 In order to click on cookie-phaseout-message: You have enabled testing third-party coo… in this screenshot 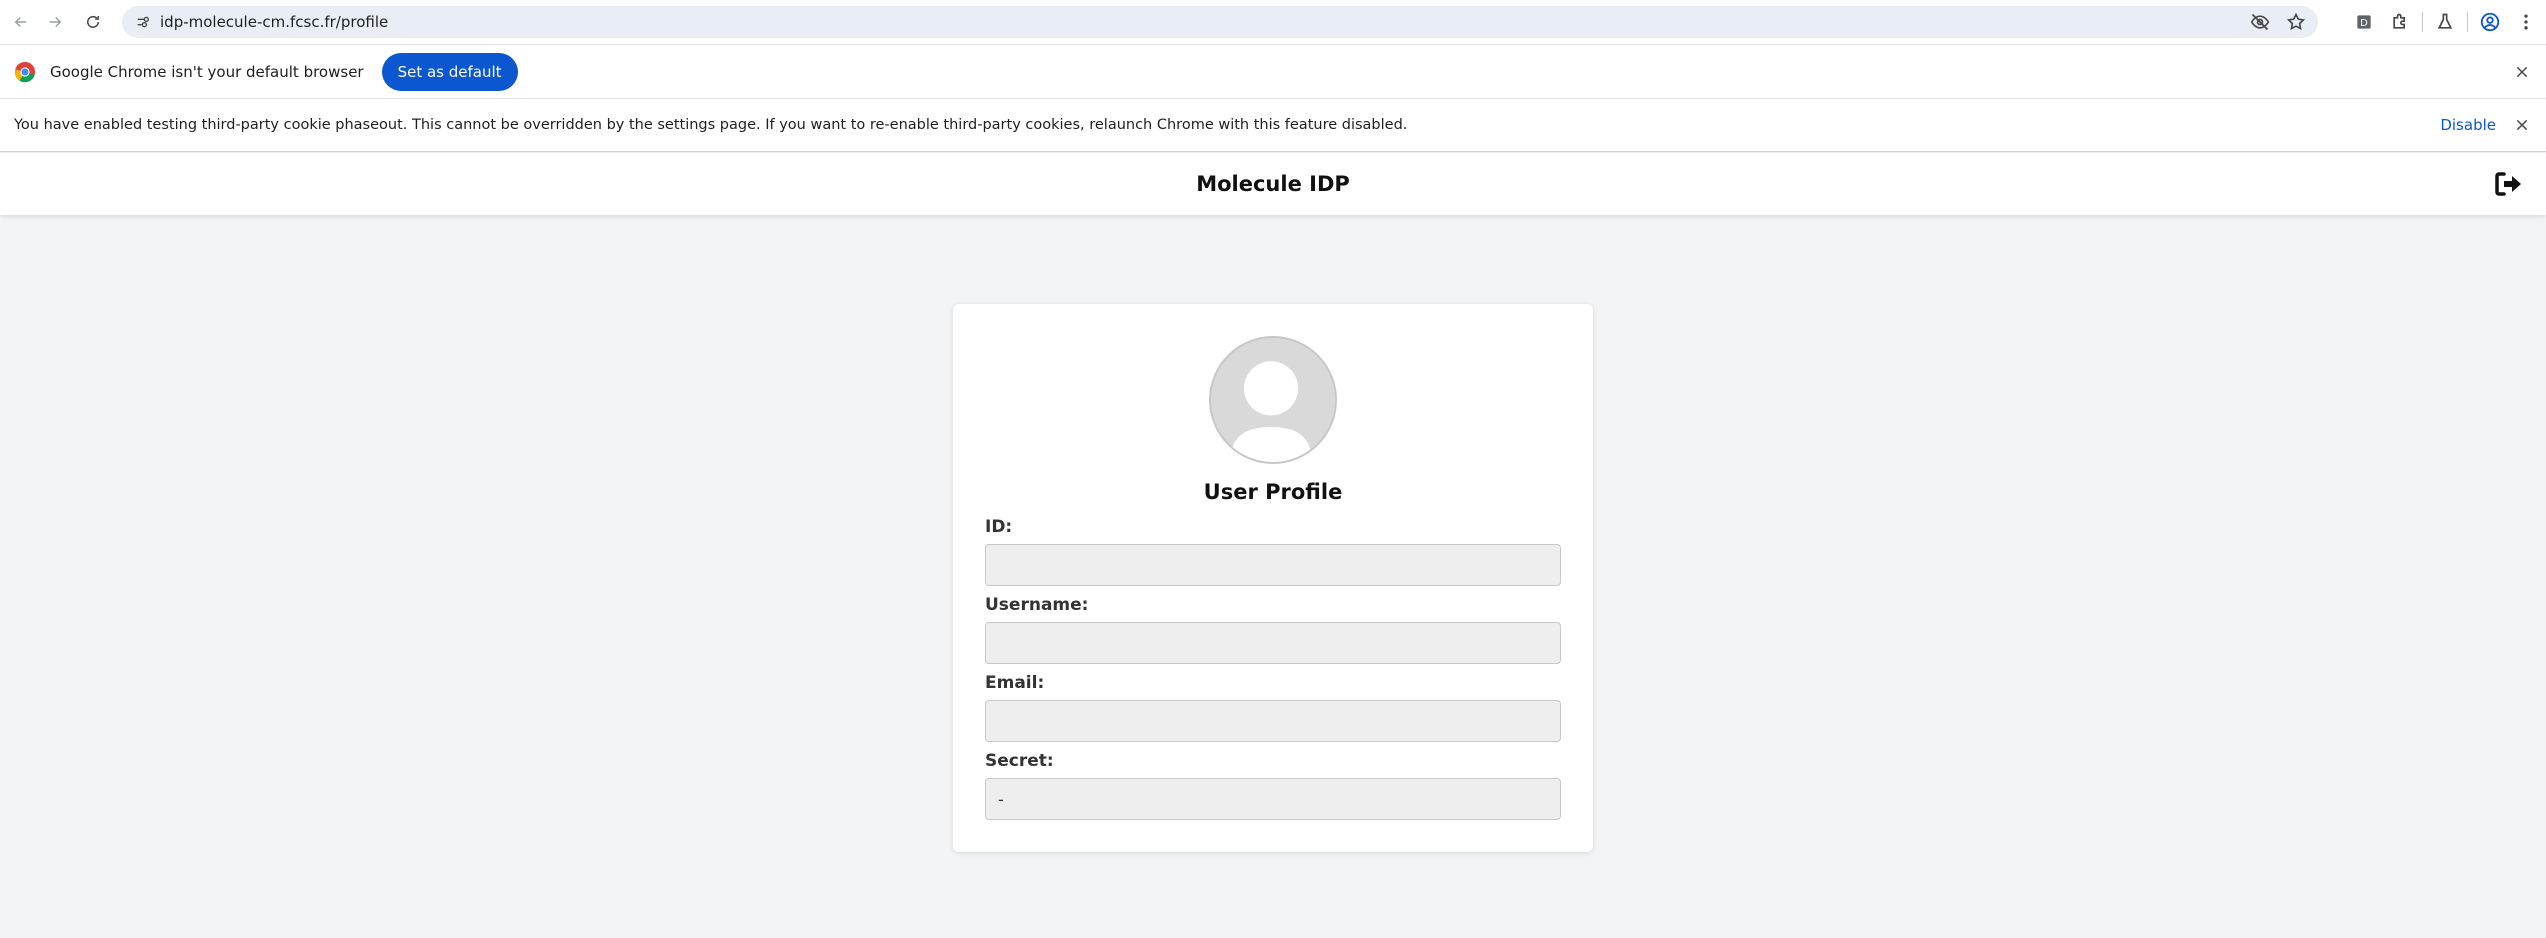, I will do `click(711, 125)`.